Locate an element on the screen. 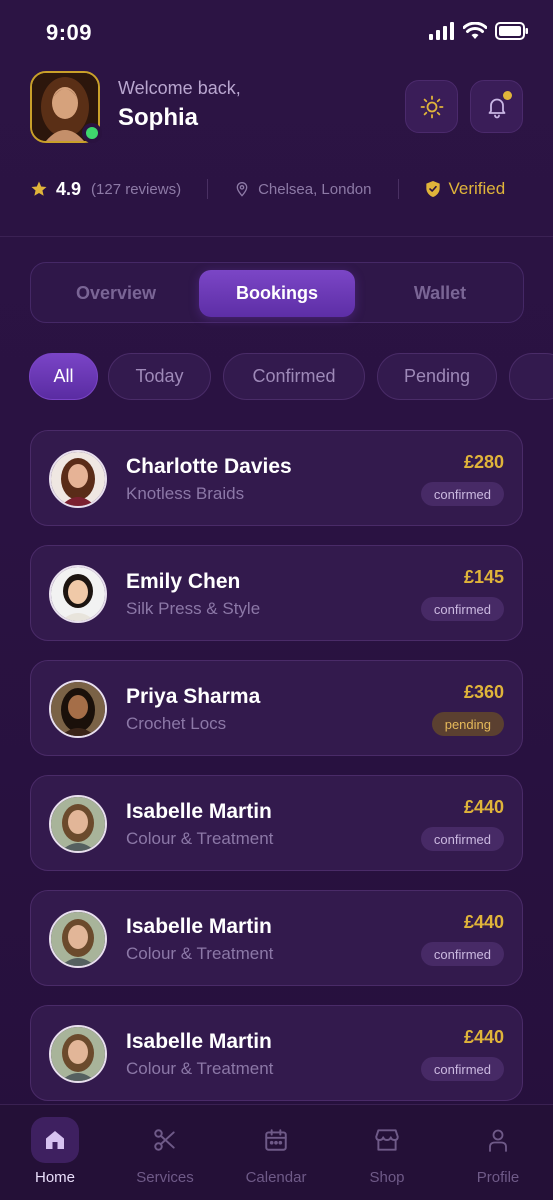  client-name: Emily Chen is located at coordinates (183, 581).